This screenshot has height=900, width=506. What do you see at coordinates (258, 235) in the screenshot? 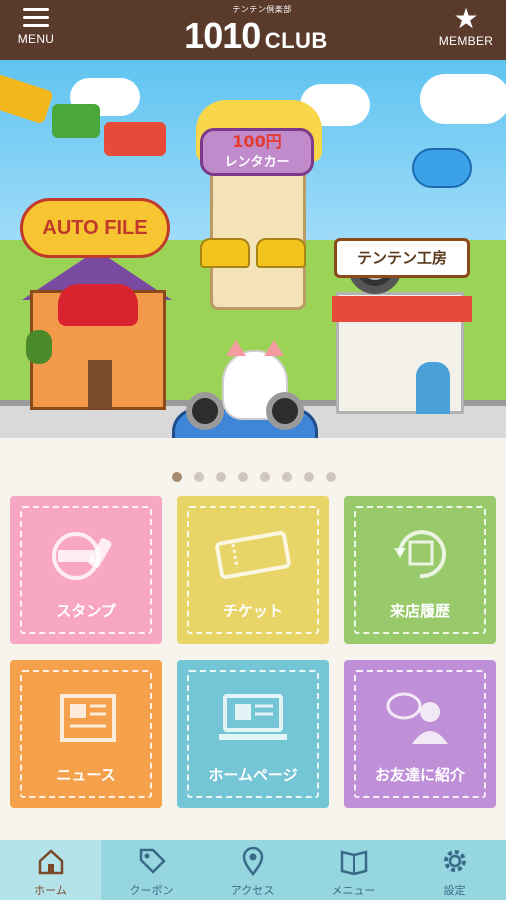
I see `rental-tower` at bounding box center [258, 235].